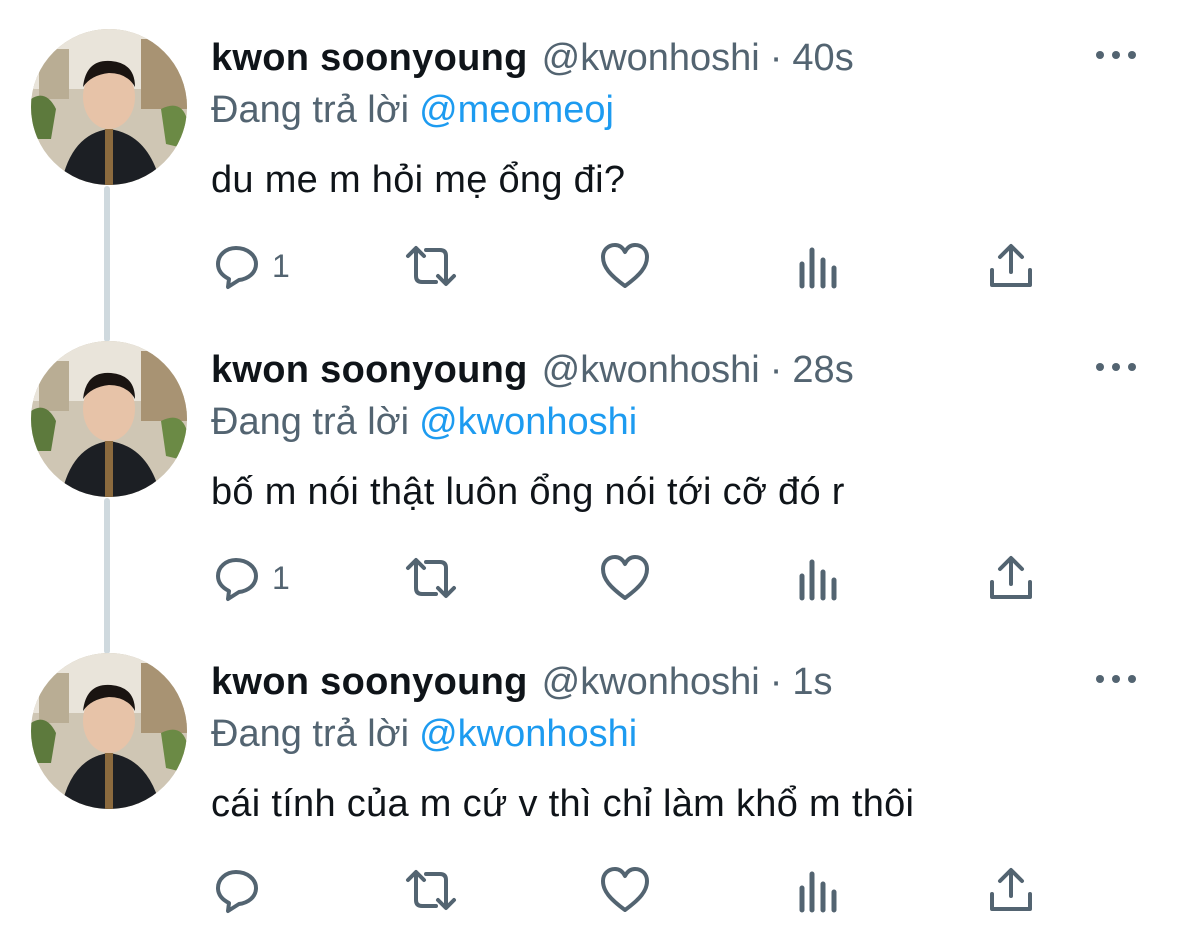  I want to click on timestamp: 40s, so click(822, 58).